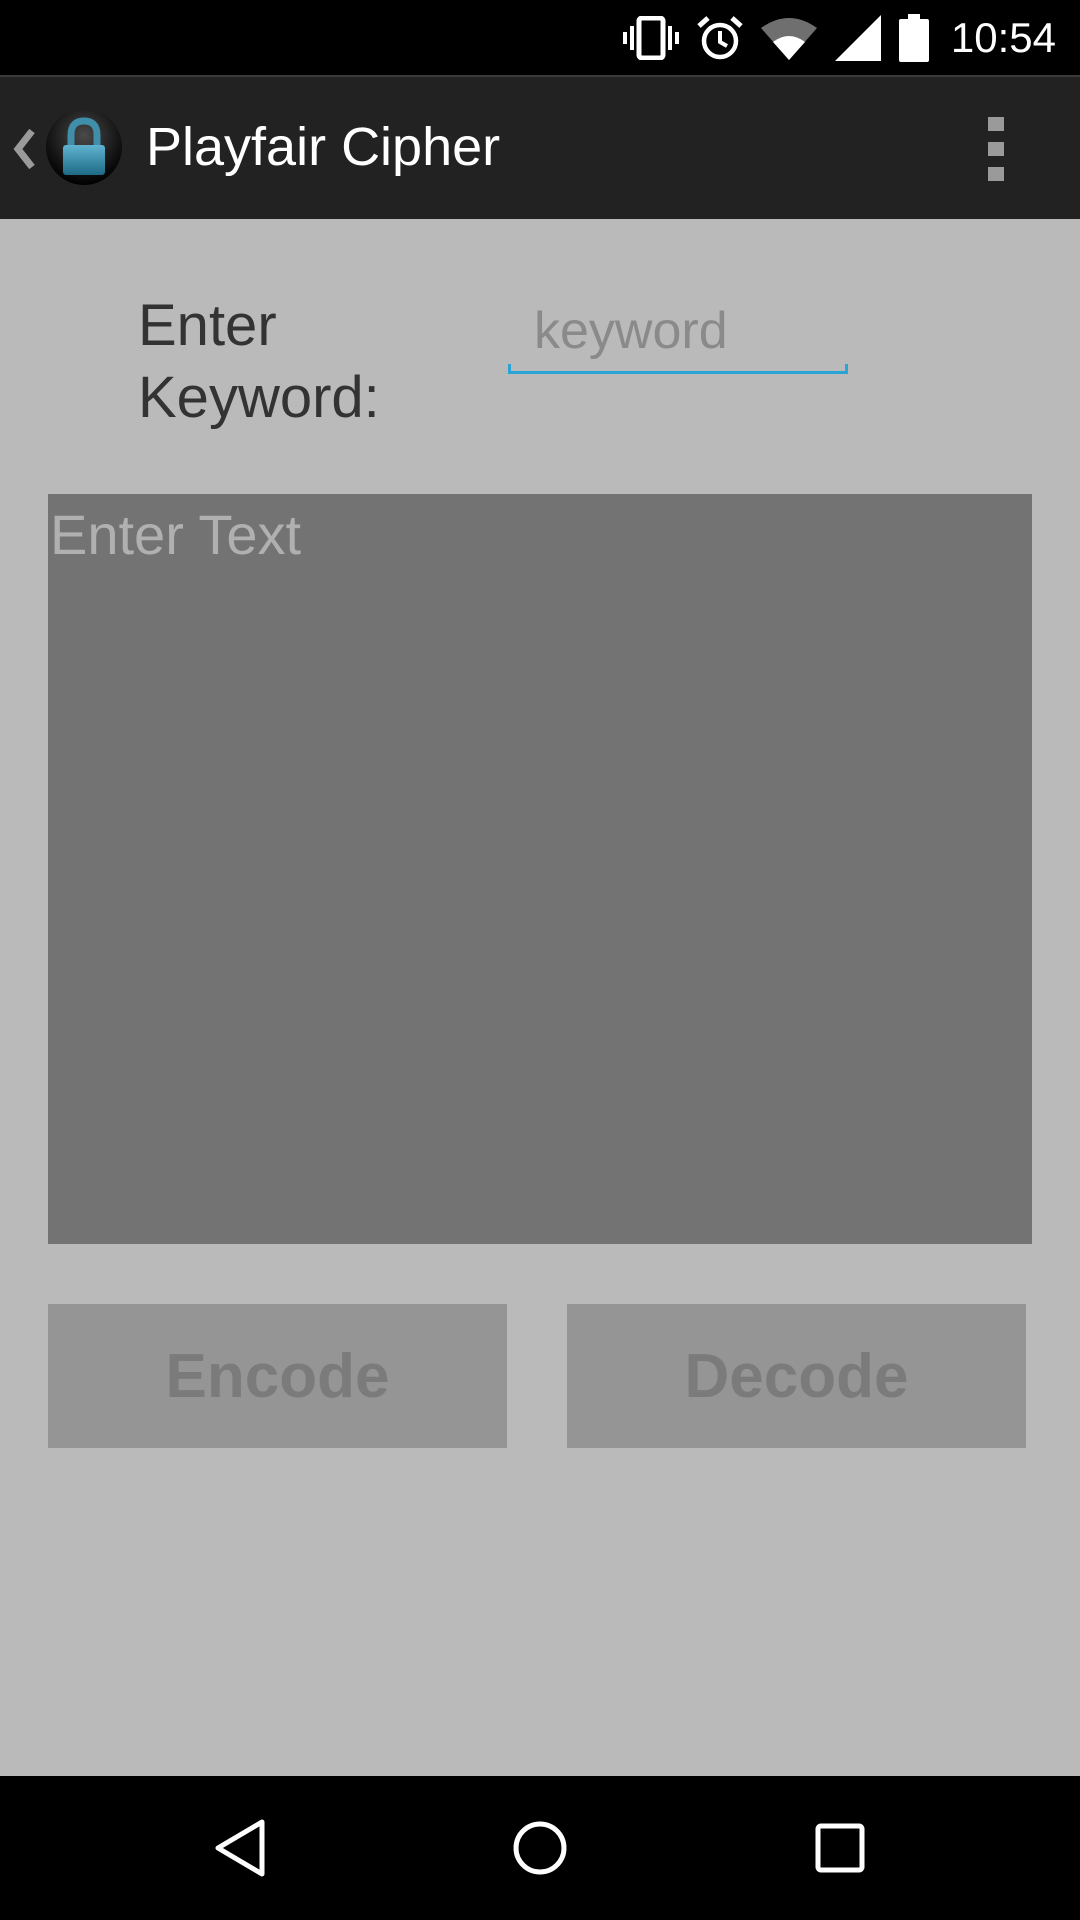 The image size is (1080, 1920). Describe the element at coordinates (540, 147) in the screenshot. I see `action-bar: Playfair Cipher` at that location.